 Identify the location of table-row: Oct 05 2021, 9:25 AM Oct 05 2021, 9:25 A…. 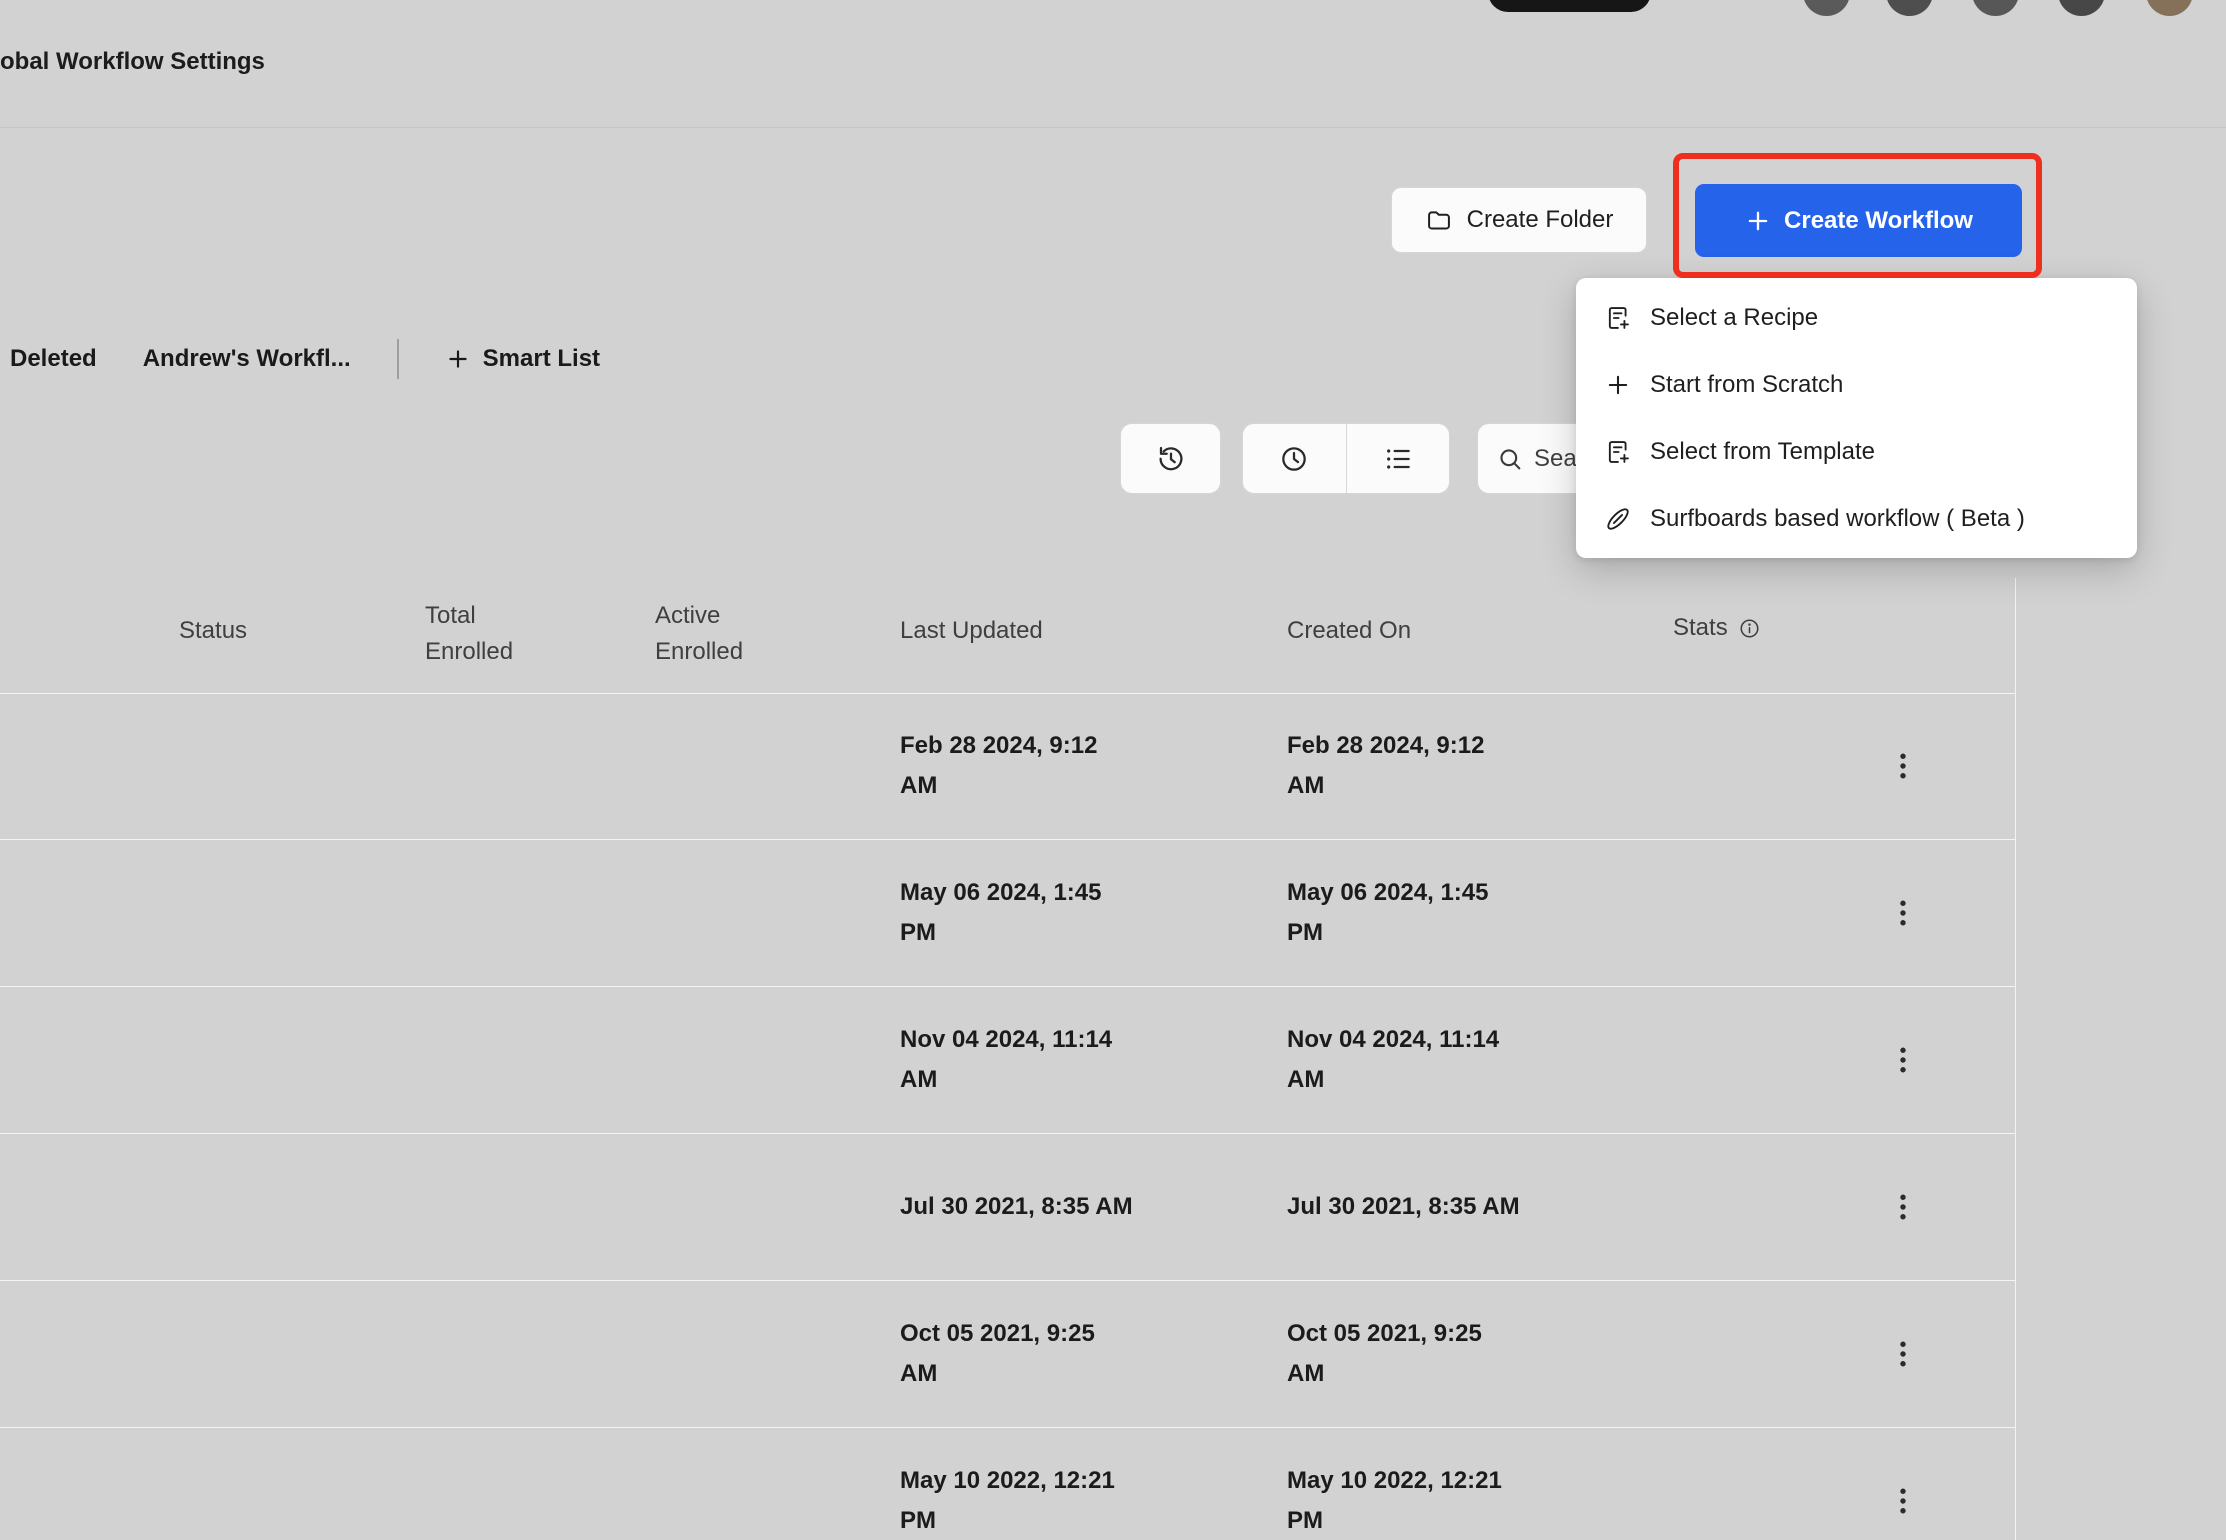
(1007, 1354).